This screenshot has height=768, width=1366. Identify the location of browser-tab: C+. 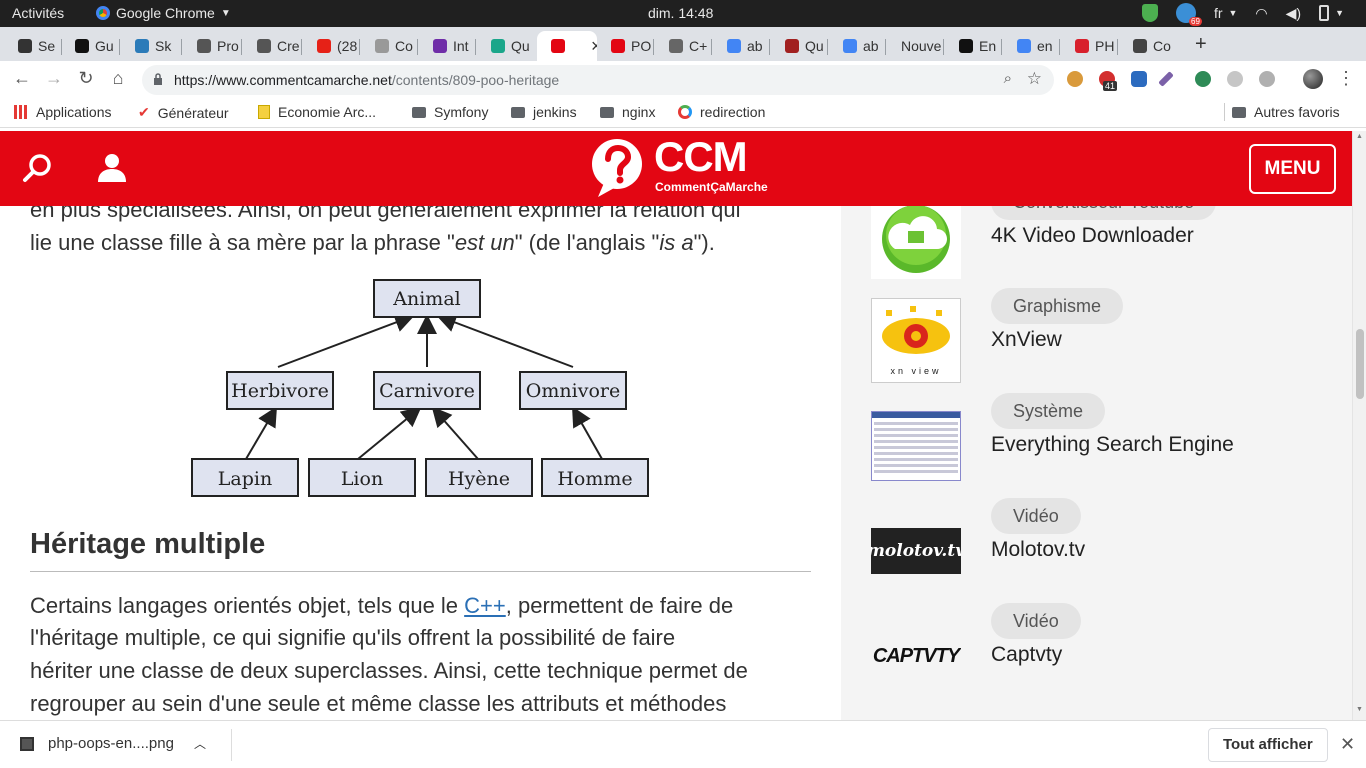
(682, 46).